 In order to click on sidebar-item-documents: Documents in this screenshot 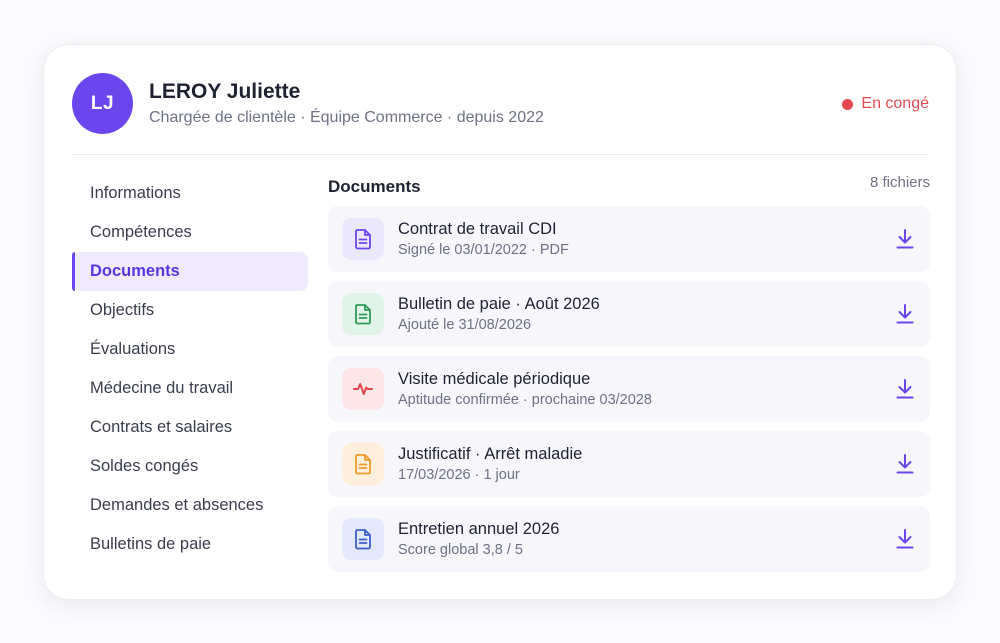, I will do `click(190, 271)`.